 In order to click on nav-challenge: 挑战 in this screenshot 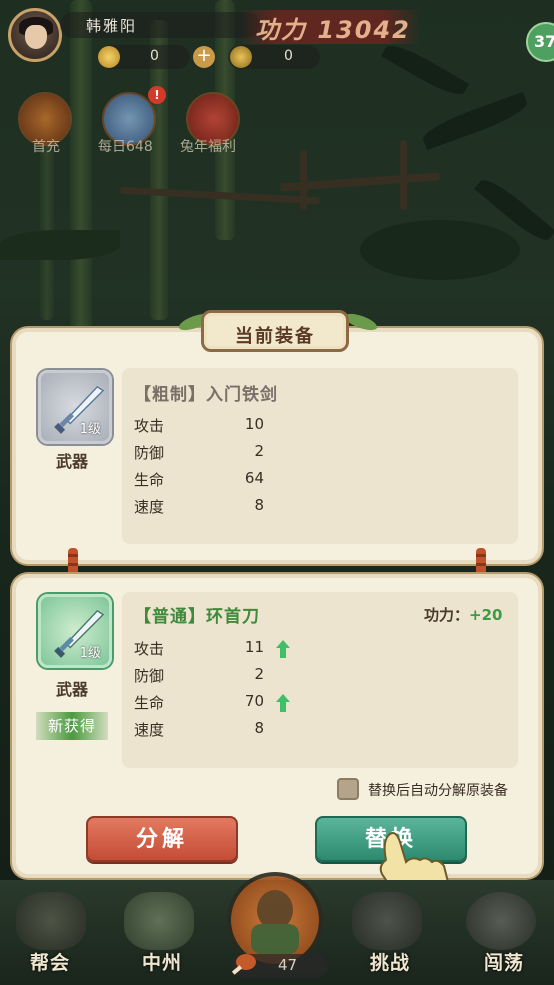, I will do `click(390, 961)`.